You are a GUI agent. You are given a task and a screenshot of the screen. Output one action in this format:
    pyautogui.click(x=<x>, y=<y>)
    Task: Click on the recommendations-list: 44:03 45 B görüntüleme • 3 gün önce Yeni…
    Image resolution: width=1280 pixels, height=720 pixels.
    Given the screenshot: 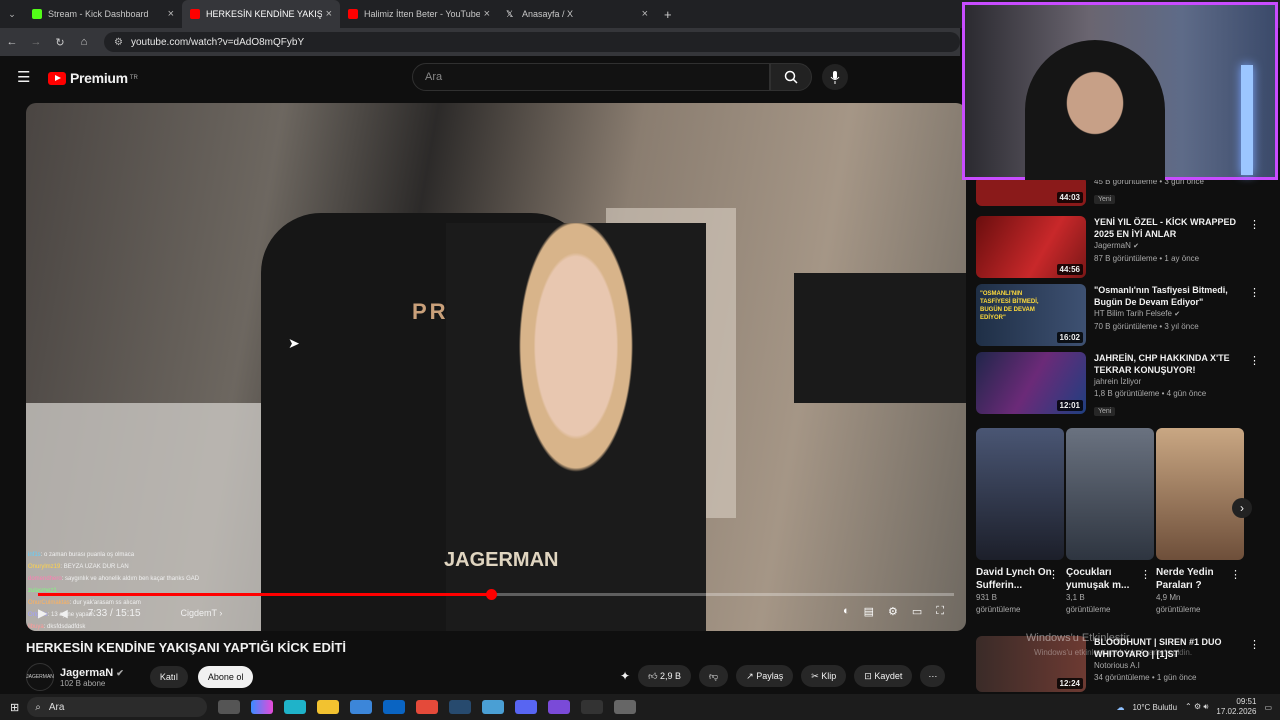 What is the action you would take?
    pyautogui.click(x=1121, y=298)
    